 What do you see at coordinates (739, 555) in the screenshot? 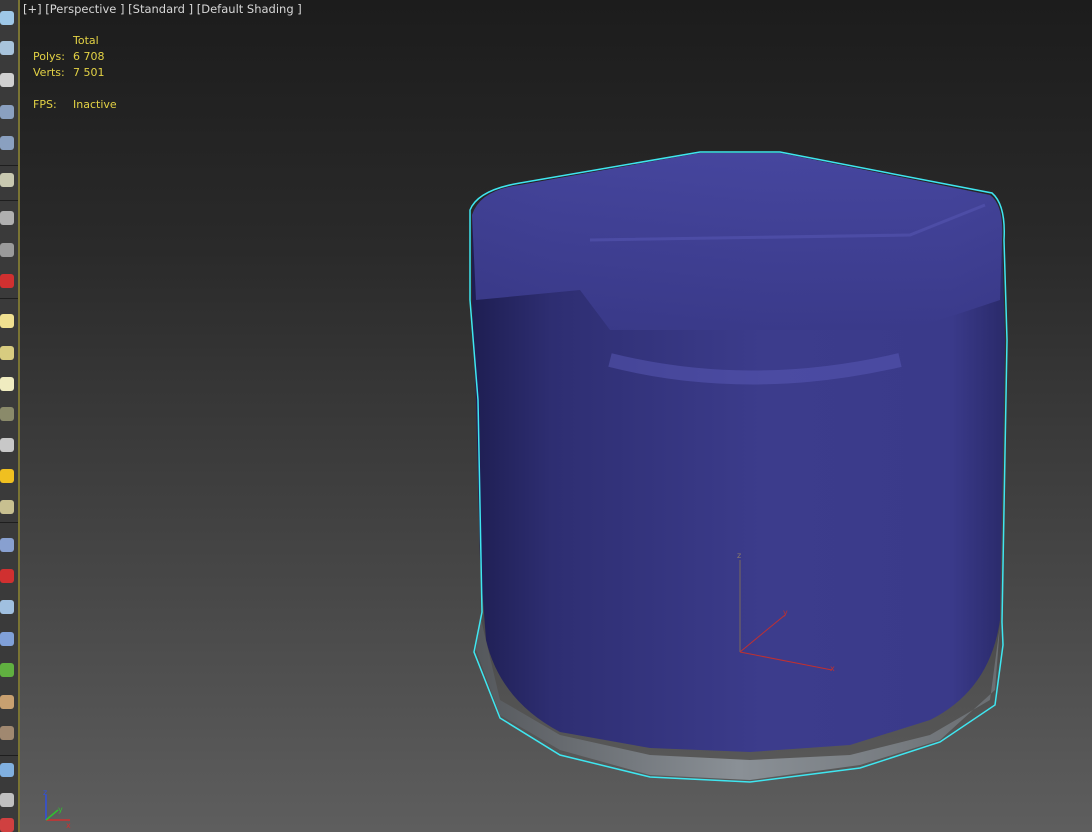
I see `gizmo-z-label: z` at bounding box center [739, 555].